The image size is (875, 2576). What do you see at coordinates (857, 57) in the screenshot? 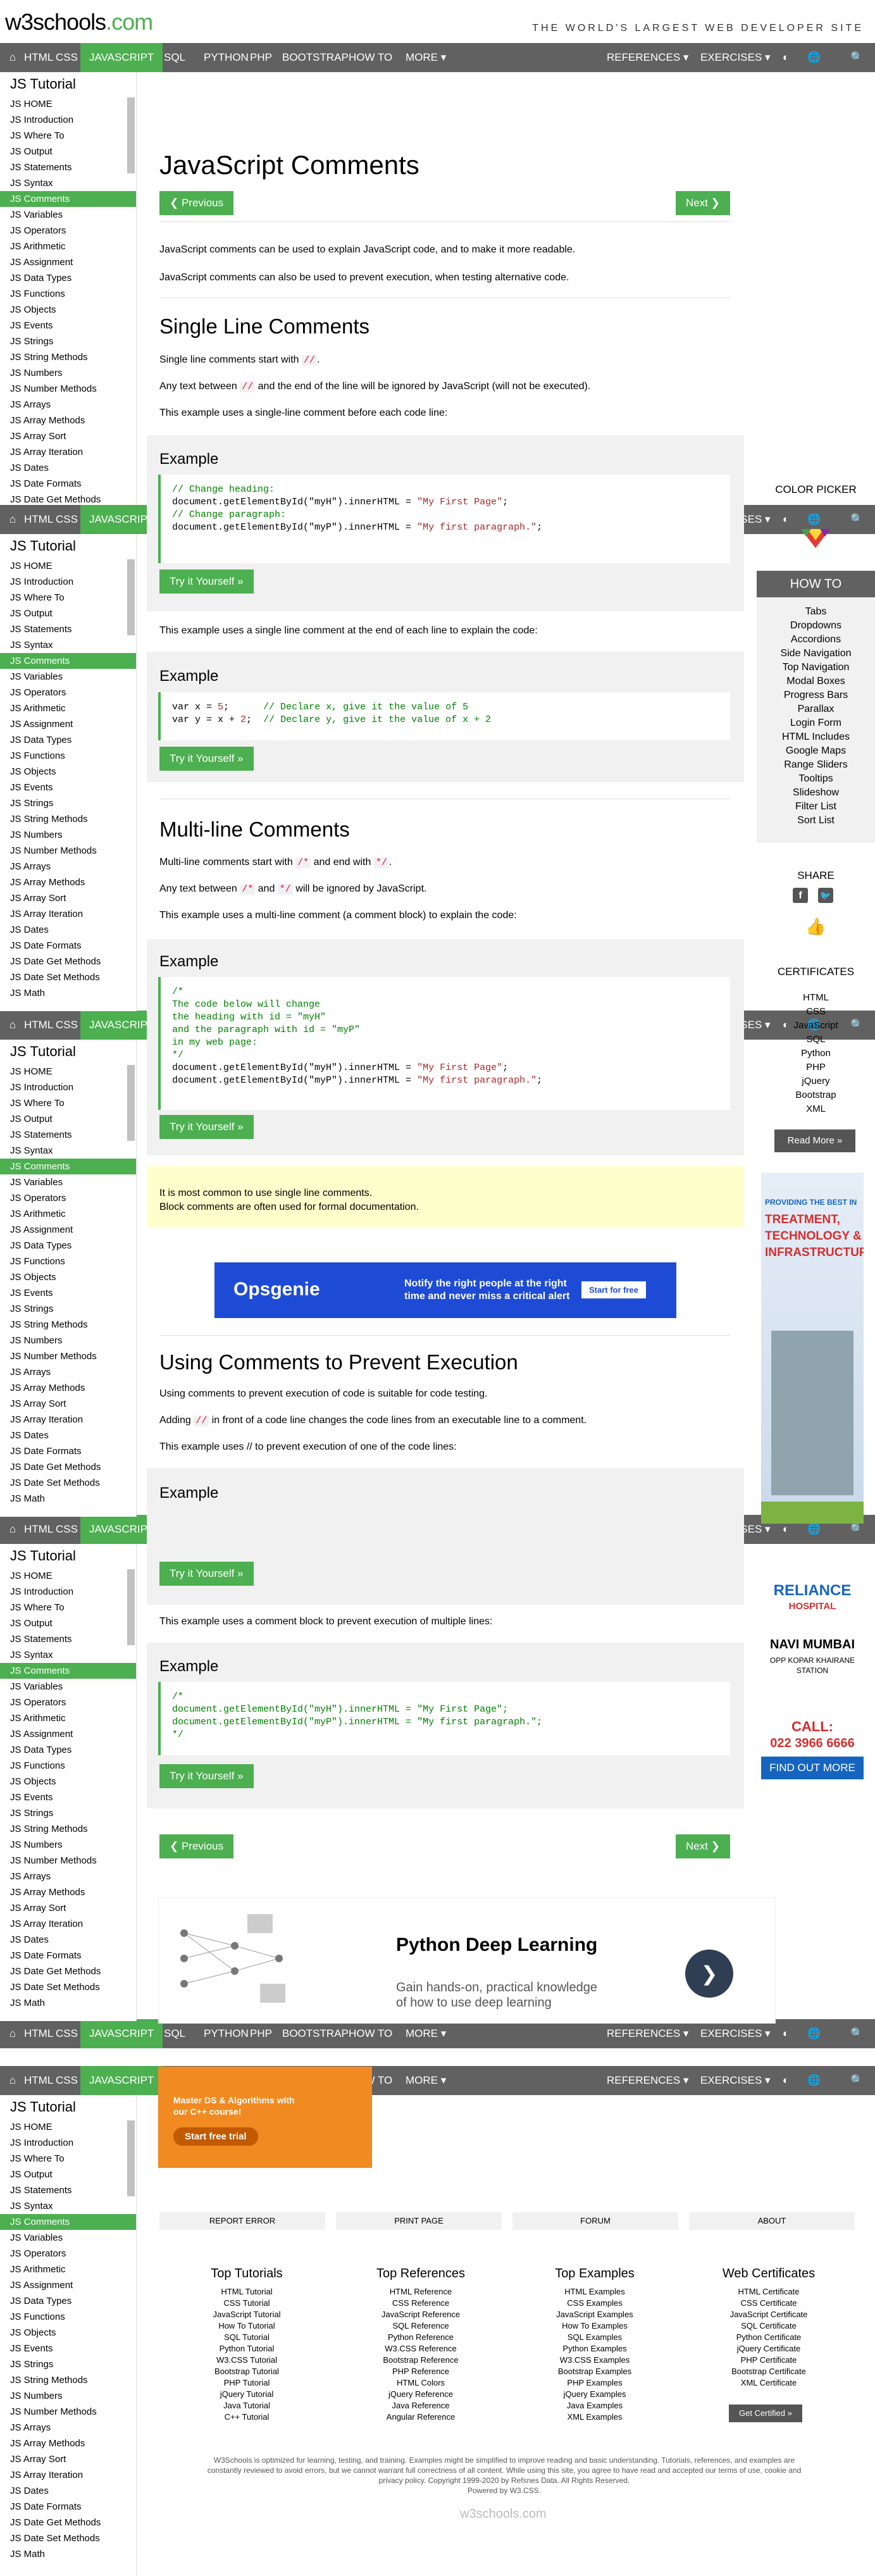
I see `search-icon: 🔍` at bounding box center [857, 57].